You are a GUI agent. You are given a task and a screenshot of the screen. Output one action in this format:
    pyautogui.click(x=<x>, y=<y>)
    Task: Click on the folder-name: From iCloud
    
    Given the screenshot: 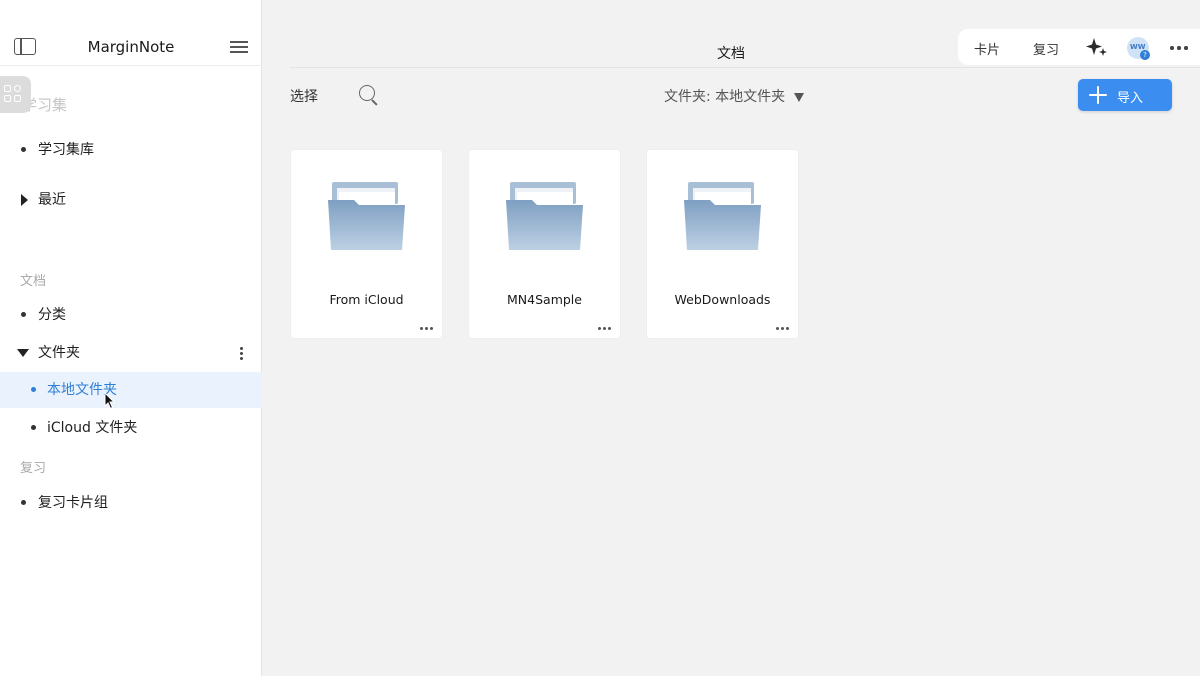 What is the action you would take?
    pyautogui.click(x=366, y=299)
    